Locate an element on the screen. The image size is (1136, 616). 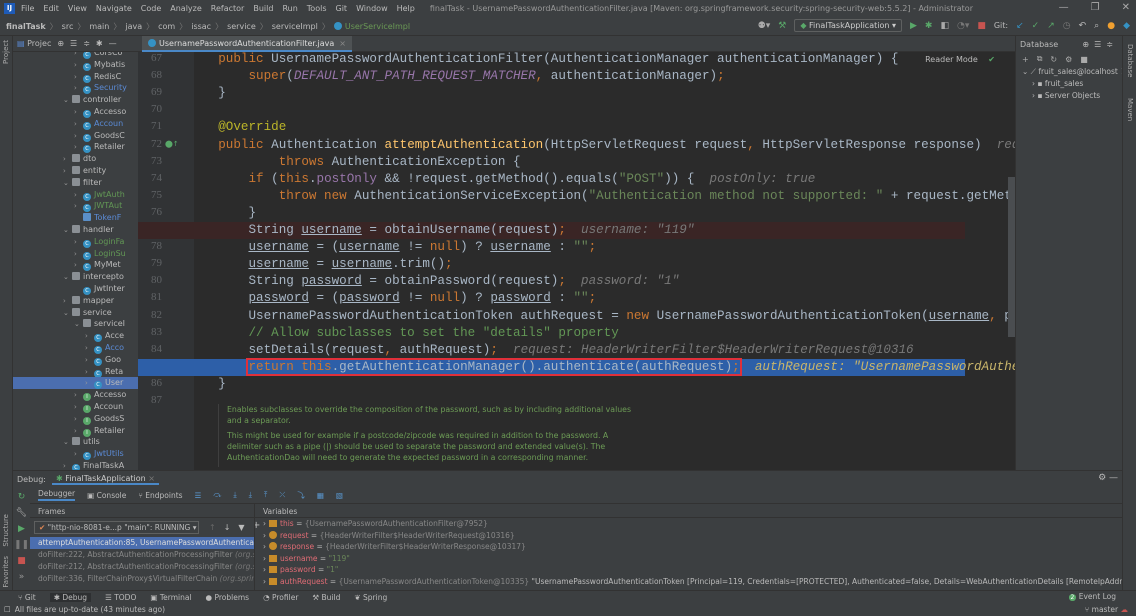
debug-settings-icon: ⚙ — is located at coordinates (1108, 478).